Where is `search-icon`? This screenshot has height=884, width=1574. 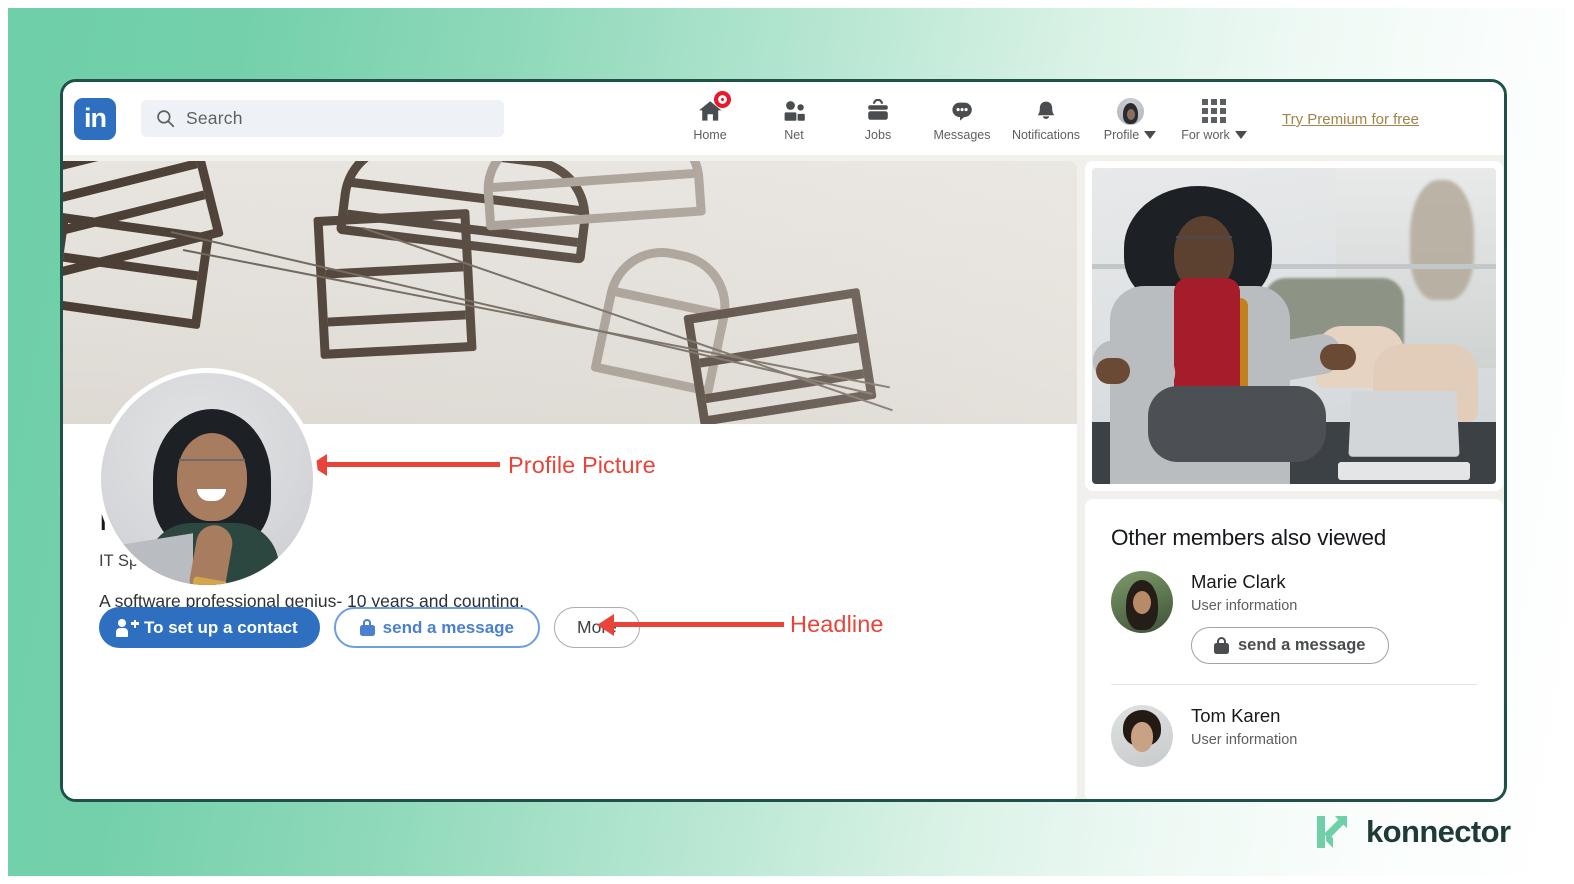
search-icon is located at coordinates (166, 119).